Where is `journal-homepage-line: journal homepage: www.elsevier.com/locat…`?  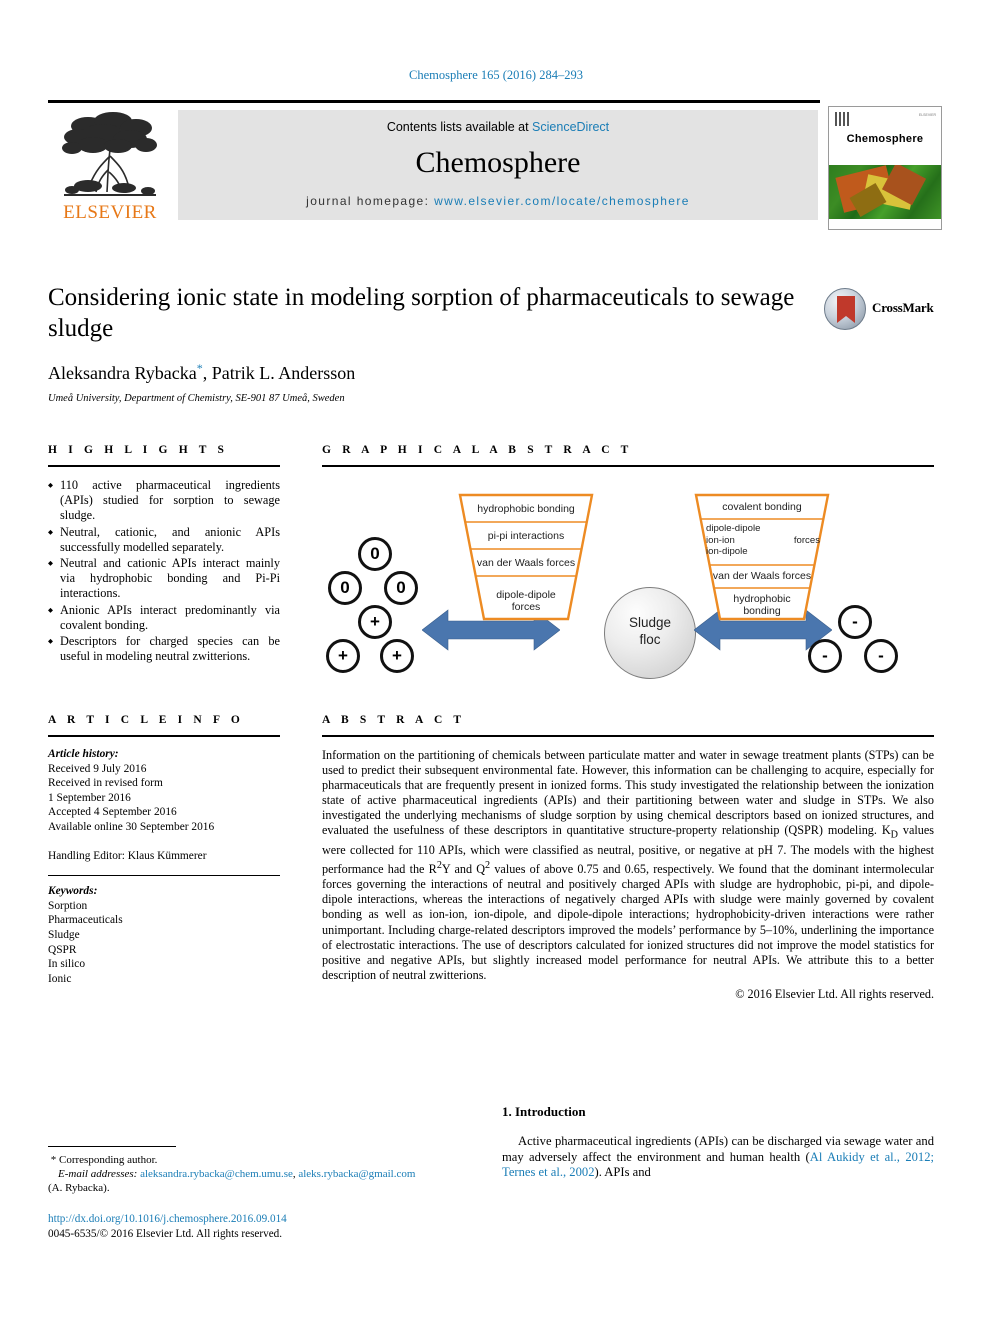 journal-homepage-line: journal homepage: www.elsevier.com/locat… is located at coordinates (498, 201).